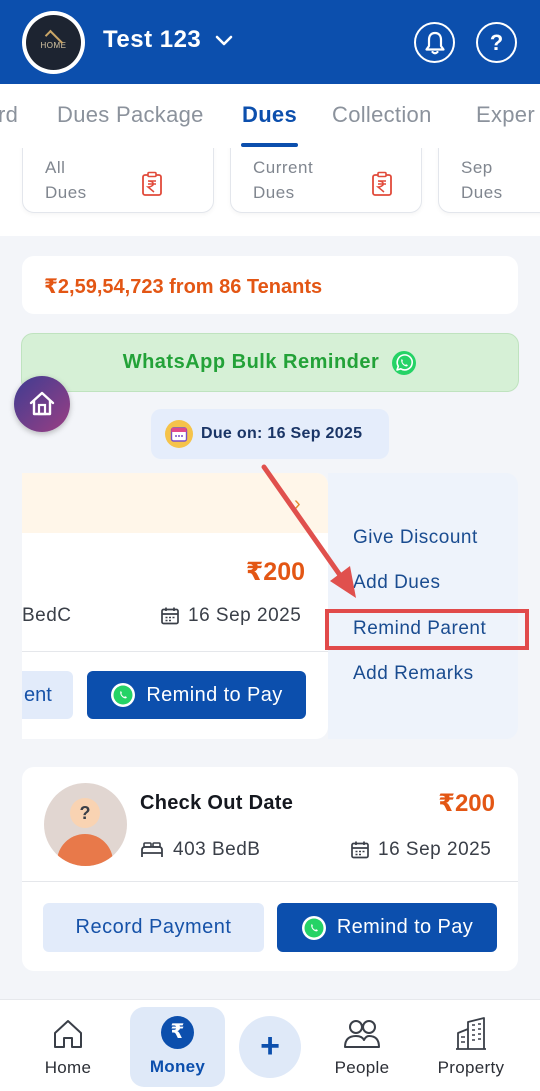 The height and width of the screenshot is (1091, 540). I want to click on help-button: ?, so click(496, 42).